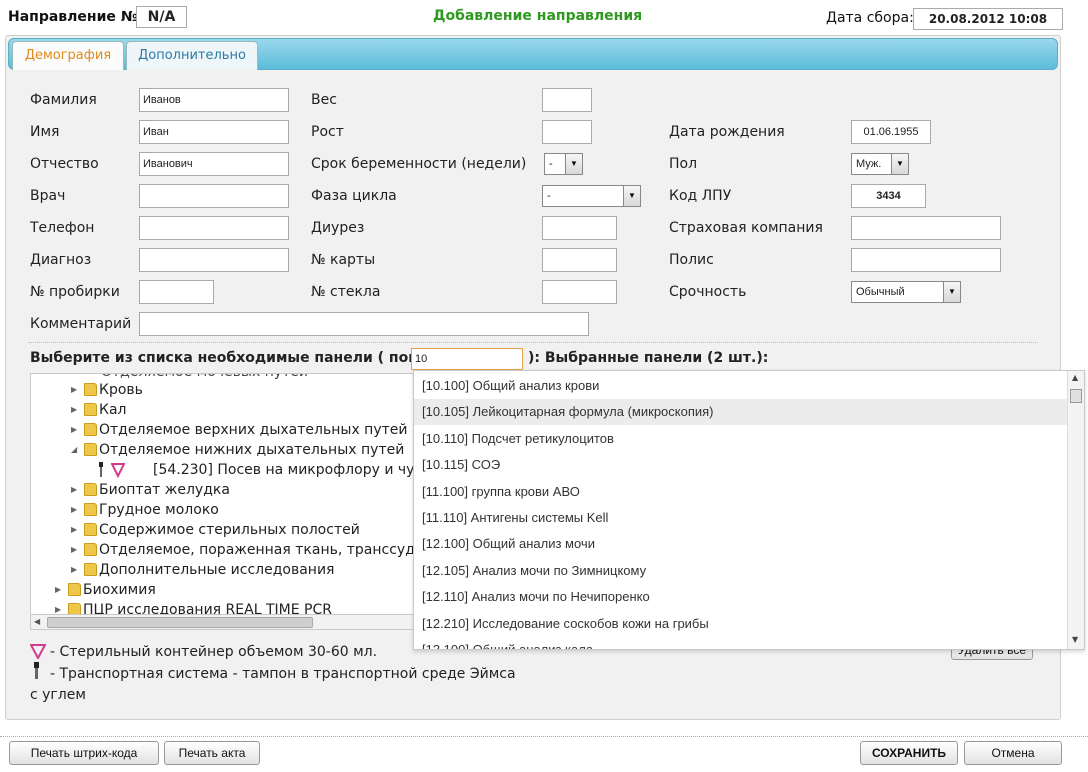 The width and height of the screenshot is (1088, 772). I want to click on tree-item-label: Отделяемое нижних дыхательных путей, so click(252, 450).